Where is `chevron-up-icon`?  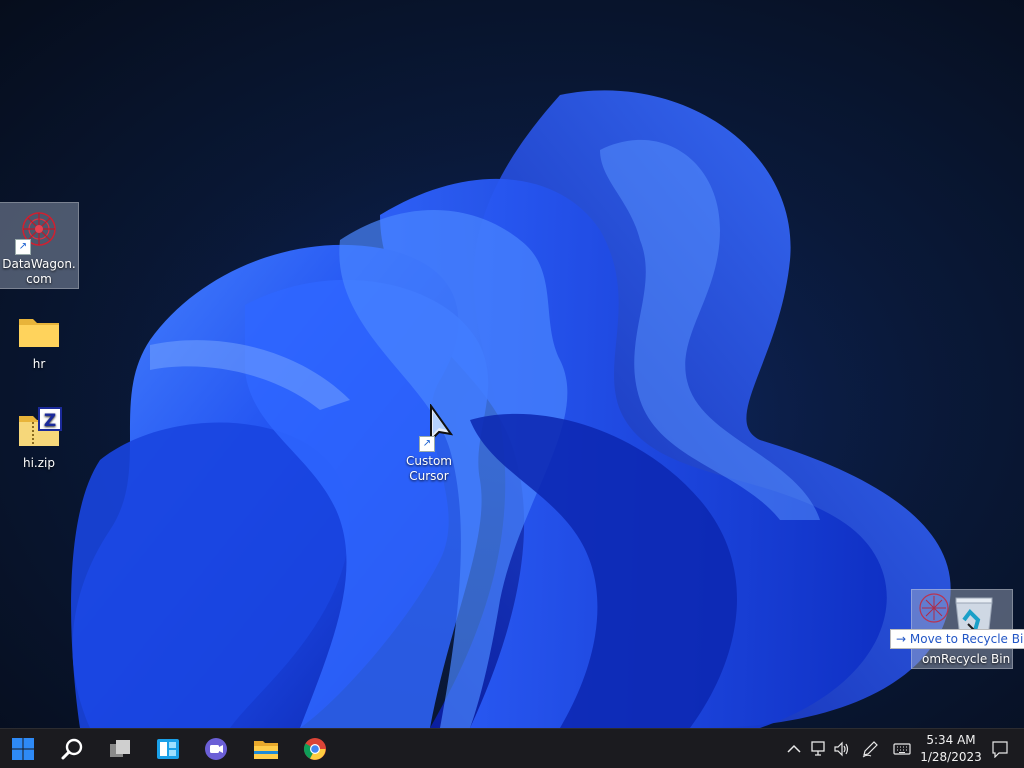
chevron-up-icon is located at coordinates (794, 748).